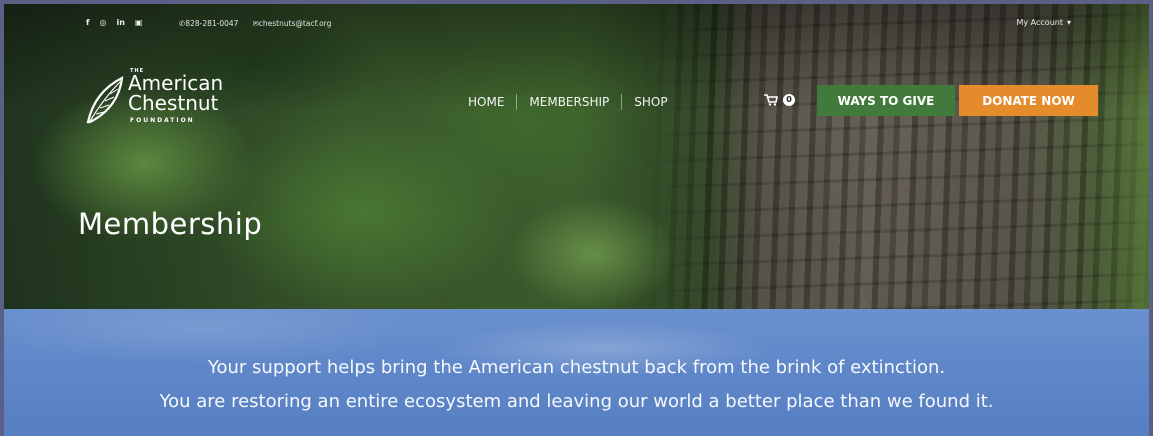 The width and height of the screenshot is (1153, 436). What do you see at coordinates (212, 23) in the screenshot?
I see `phone-number: 828-281-0047` at bounding box center [212, 23].